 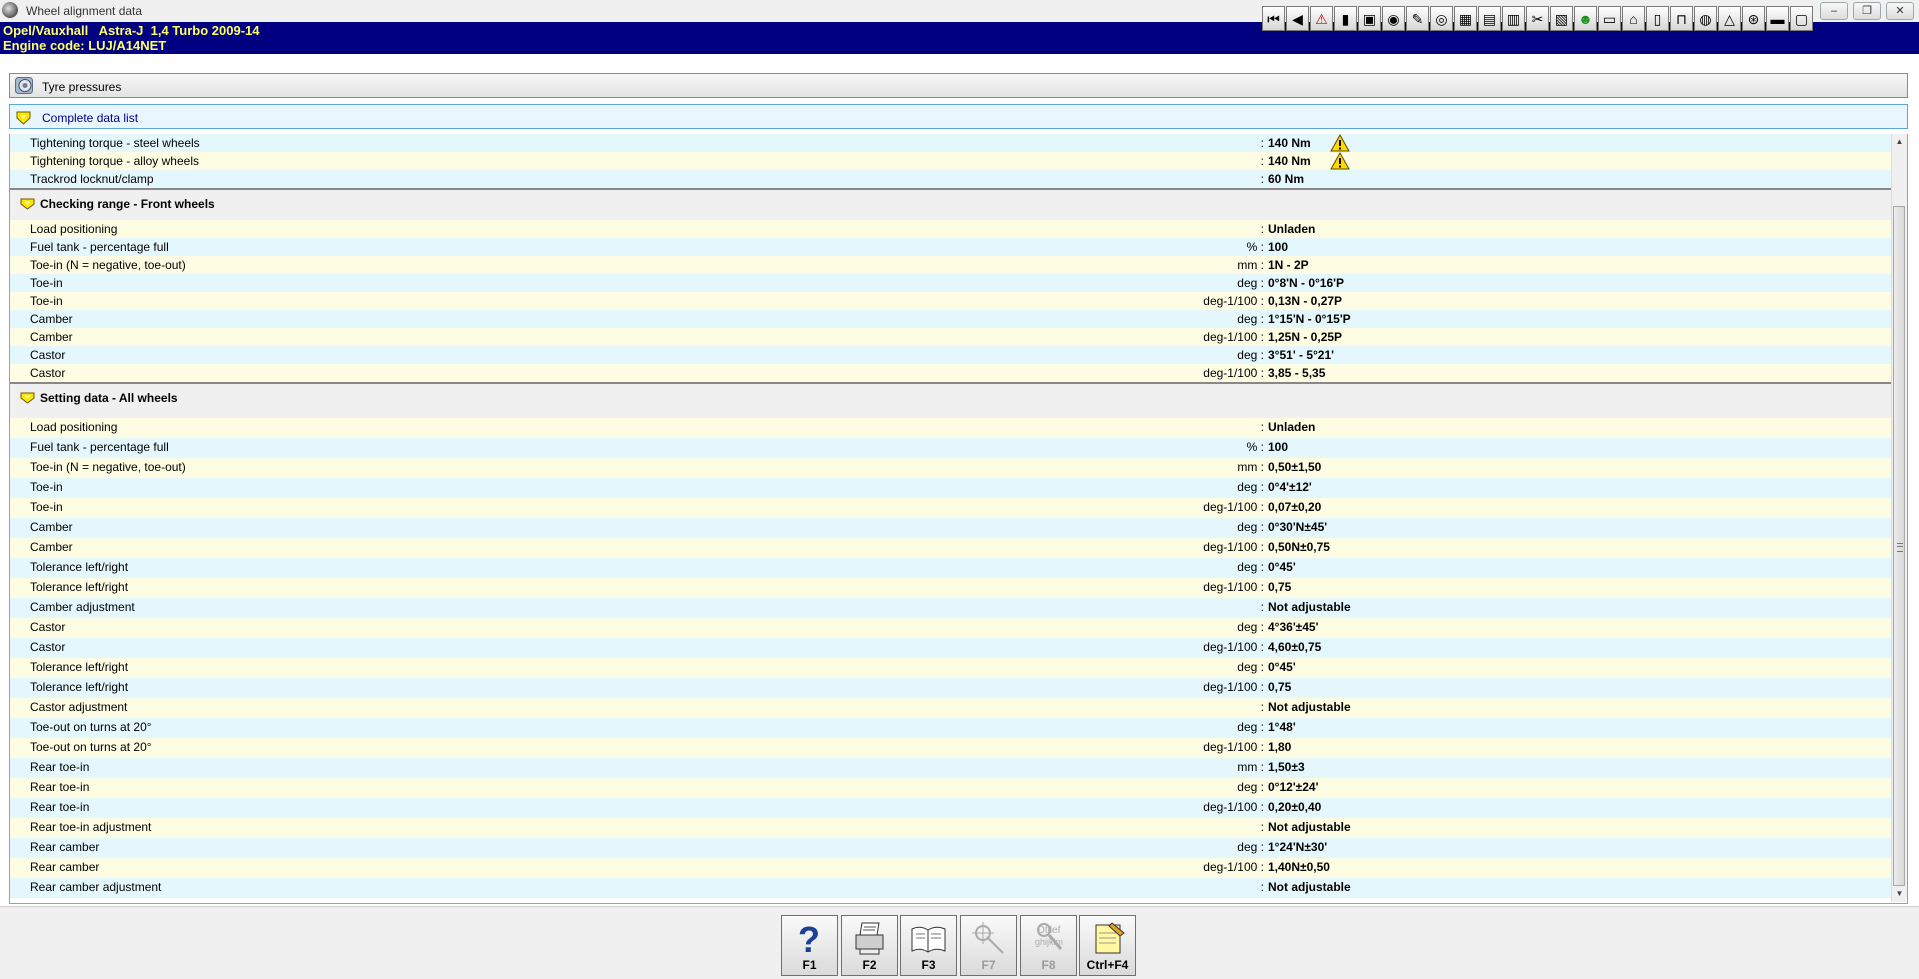 What do you see at coordinates (951, 508) in the screenshot?
I see `table-row: Toe-in deg-1/100 : 0,07±0,20` at bounding box center [951, 508].